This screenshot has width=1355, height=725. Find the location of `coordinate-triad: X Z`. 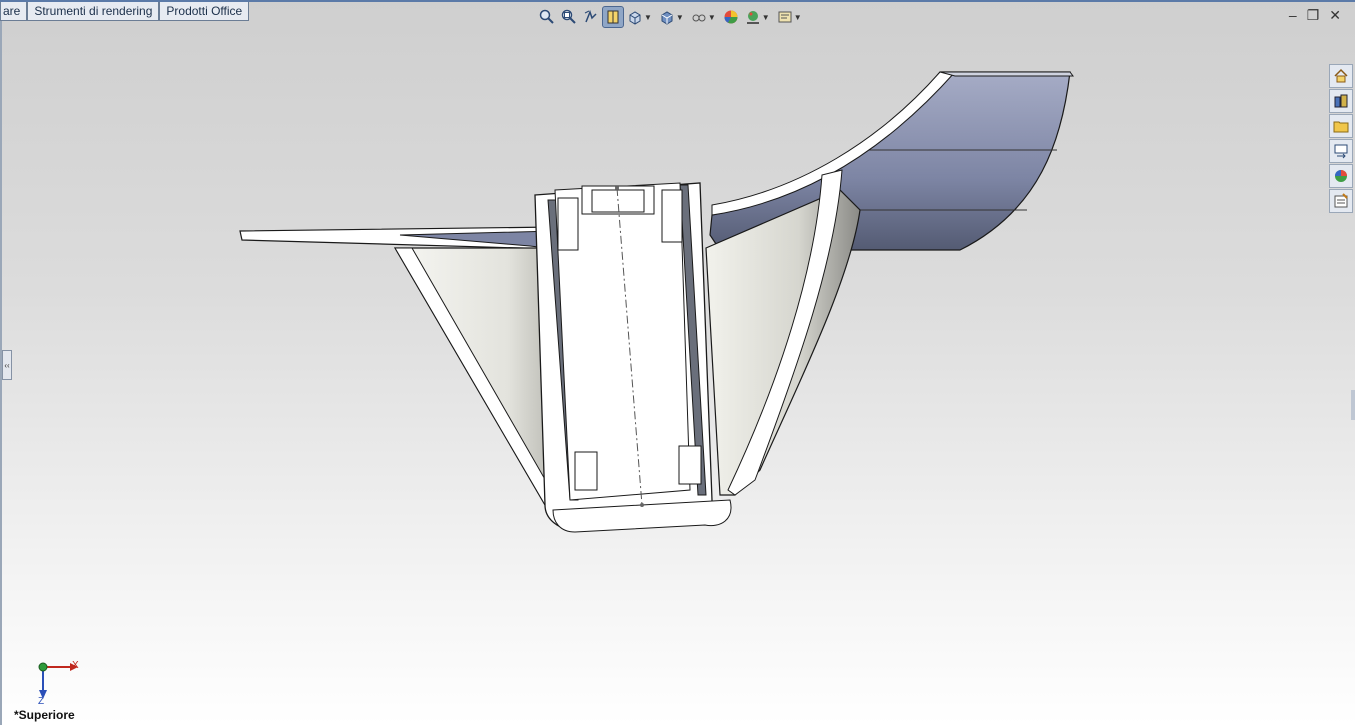

coordinate-triad: X Z is located at coordinates (58, 681).